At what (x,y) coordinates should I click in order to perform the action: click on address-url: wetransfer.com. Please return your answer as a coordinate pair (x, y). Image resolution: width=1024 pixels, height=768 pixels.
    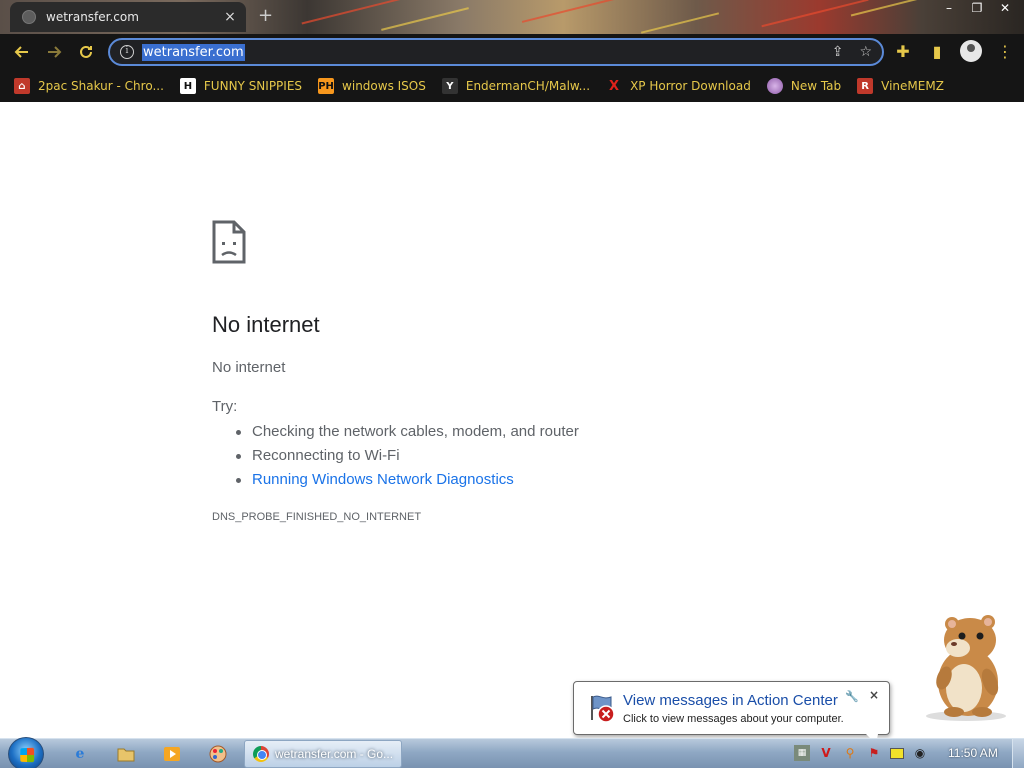
    Looking at the image, I should click on (193, 52).